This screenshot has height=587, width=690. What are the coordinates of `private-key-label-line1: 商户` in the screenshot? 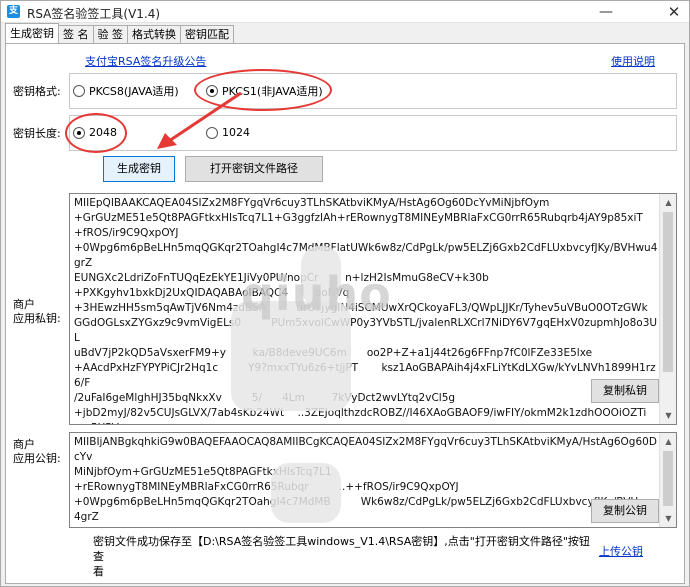 It's located at (24, 304).